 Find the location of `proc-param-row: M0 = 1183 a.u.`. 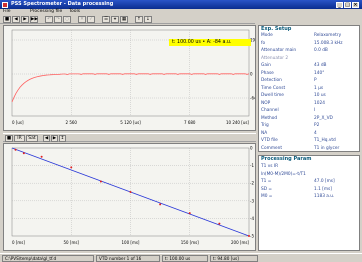

proc-param-row: M0 = 1183 a.u. is located at coordinates (297, 196).